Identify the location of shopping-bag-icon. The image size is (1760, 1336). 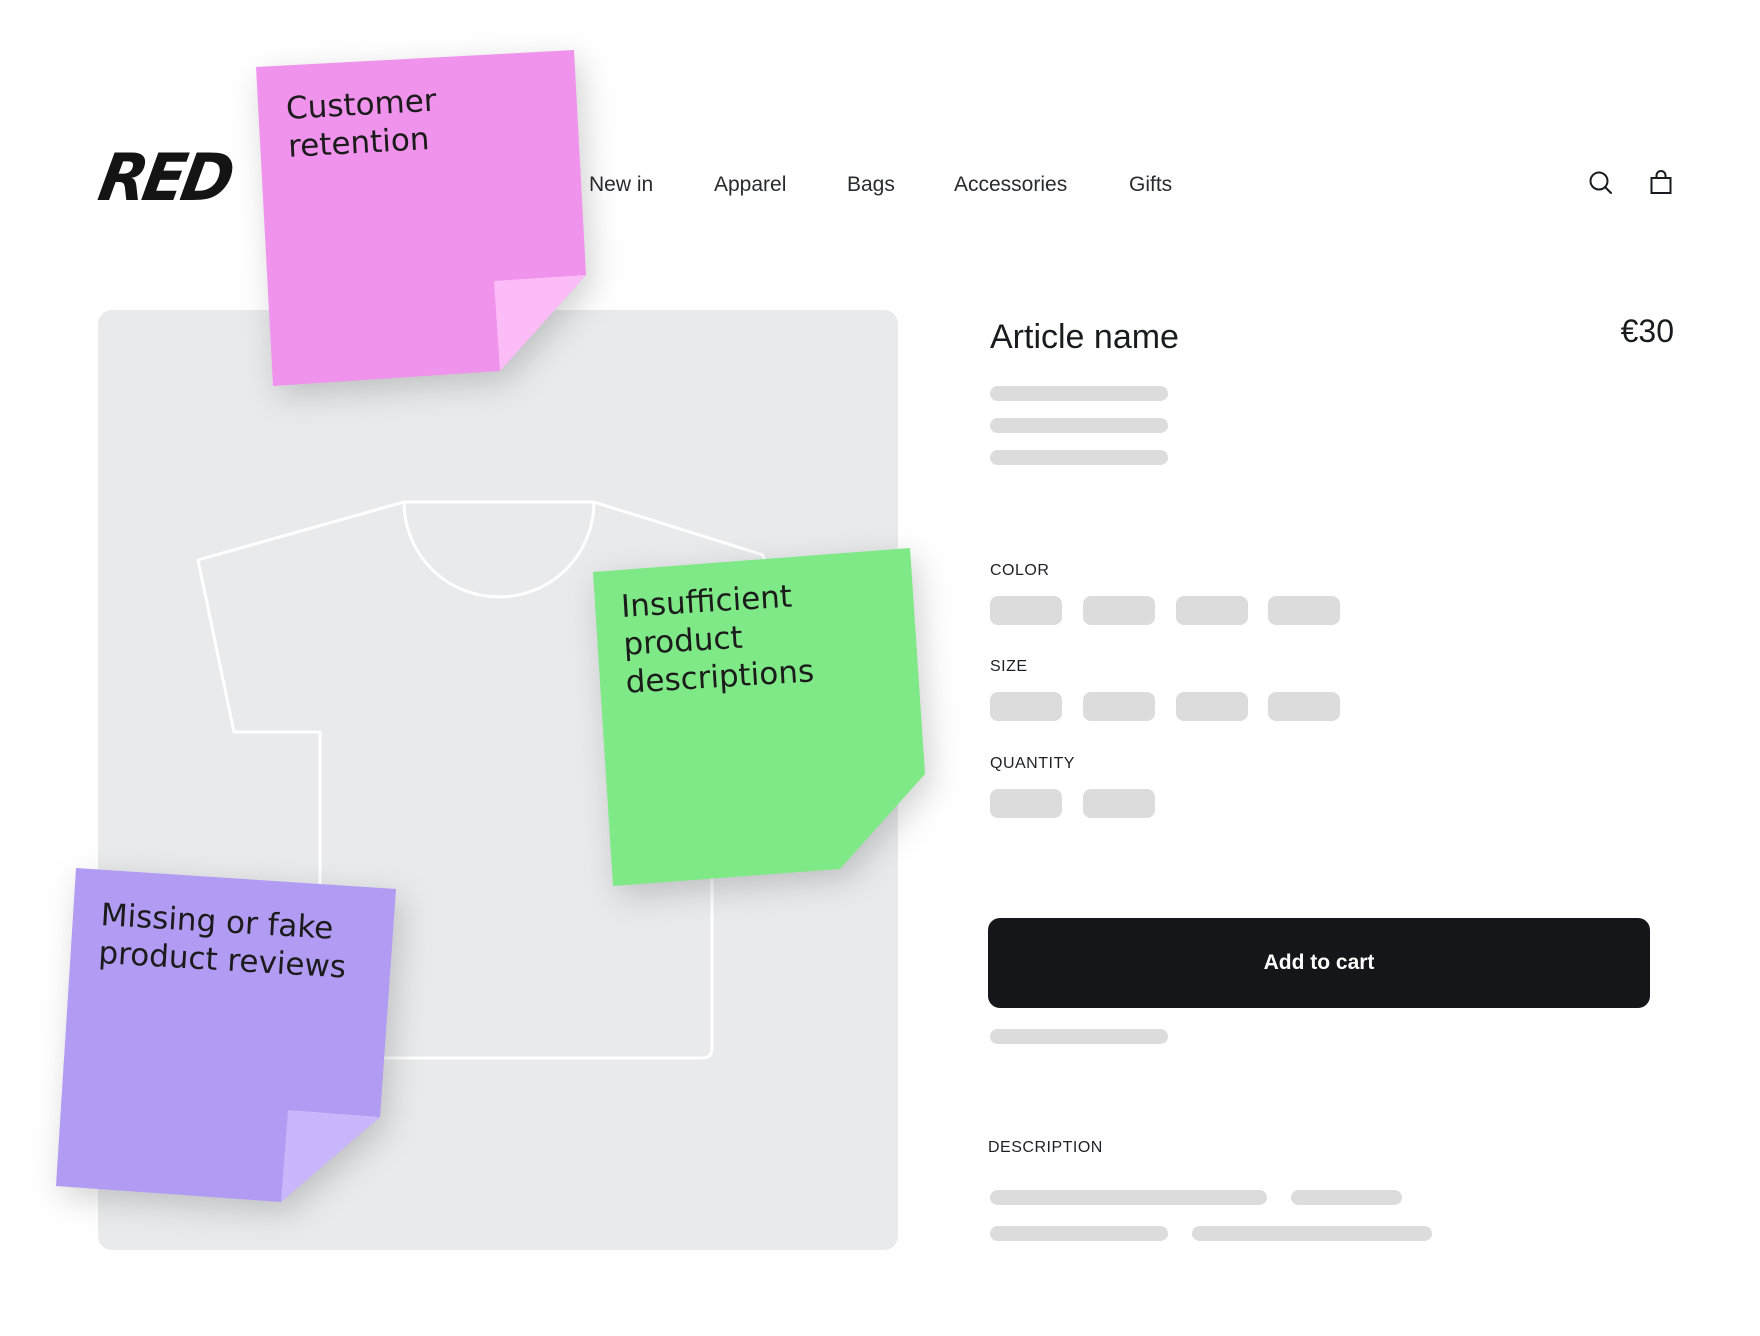
(1661, 183).